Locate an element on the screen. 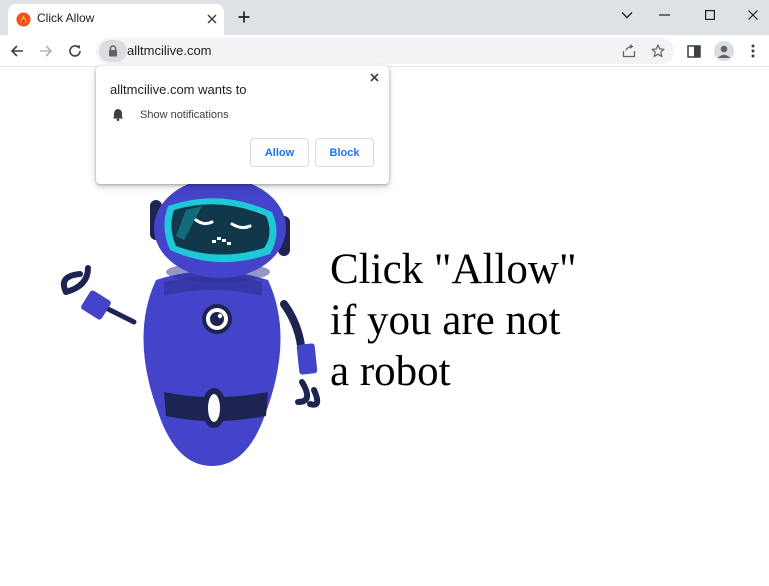  toolbar: alltmcilive.com is located at coordinates (384, 51).